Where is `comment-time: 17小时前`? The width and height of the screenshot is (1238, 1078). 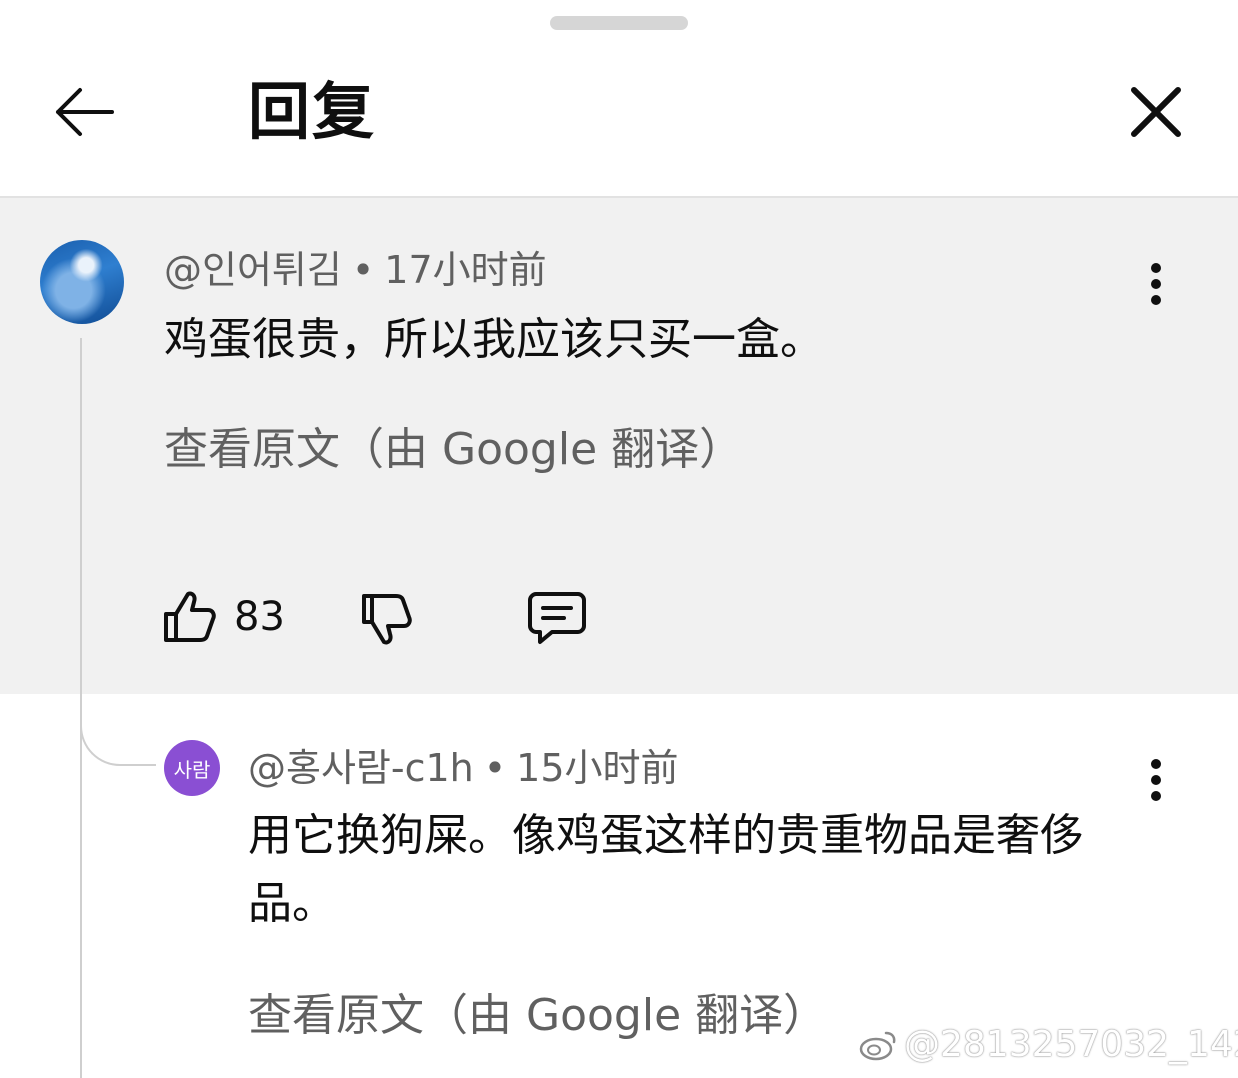 comment-time: 17小时前 is located at coordinates (465, 270).